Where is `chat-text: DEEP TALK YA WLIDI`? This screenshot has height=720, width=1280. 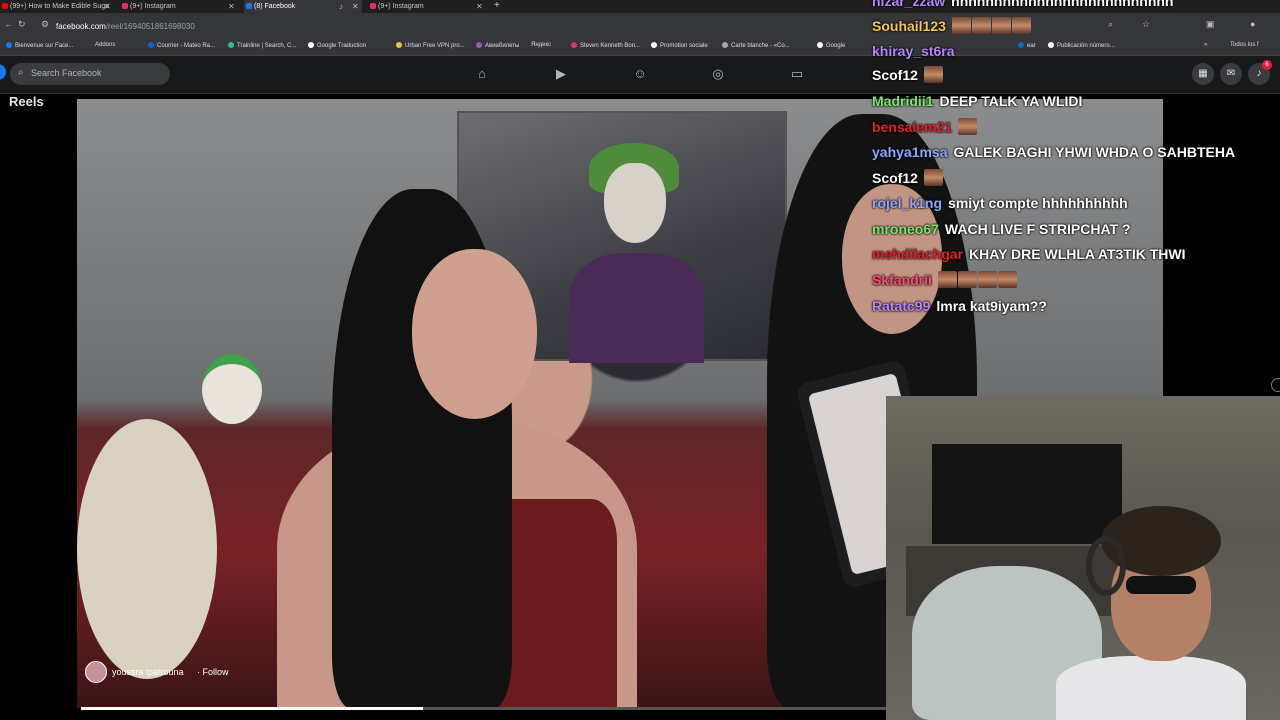
chat-text: DEEP TALK YA WLIDI is located at coordinates (1011, 101).